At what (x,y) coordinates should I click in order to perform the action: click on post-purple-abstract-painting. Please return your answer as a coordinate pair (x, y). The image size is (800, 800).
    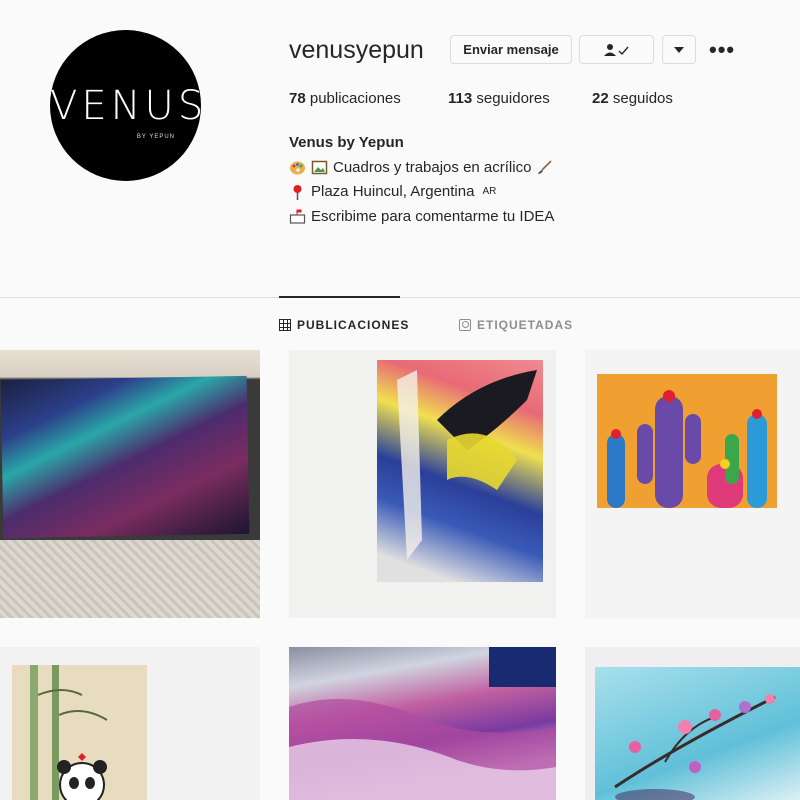
    Looking at the image, I should click on (422, 723).